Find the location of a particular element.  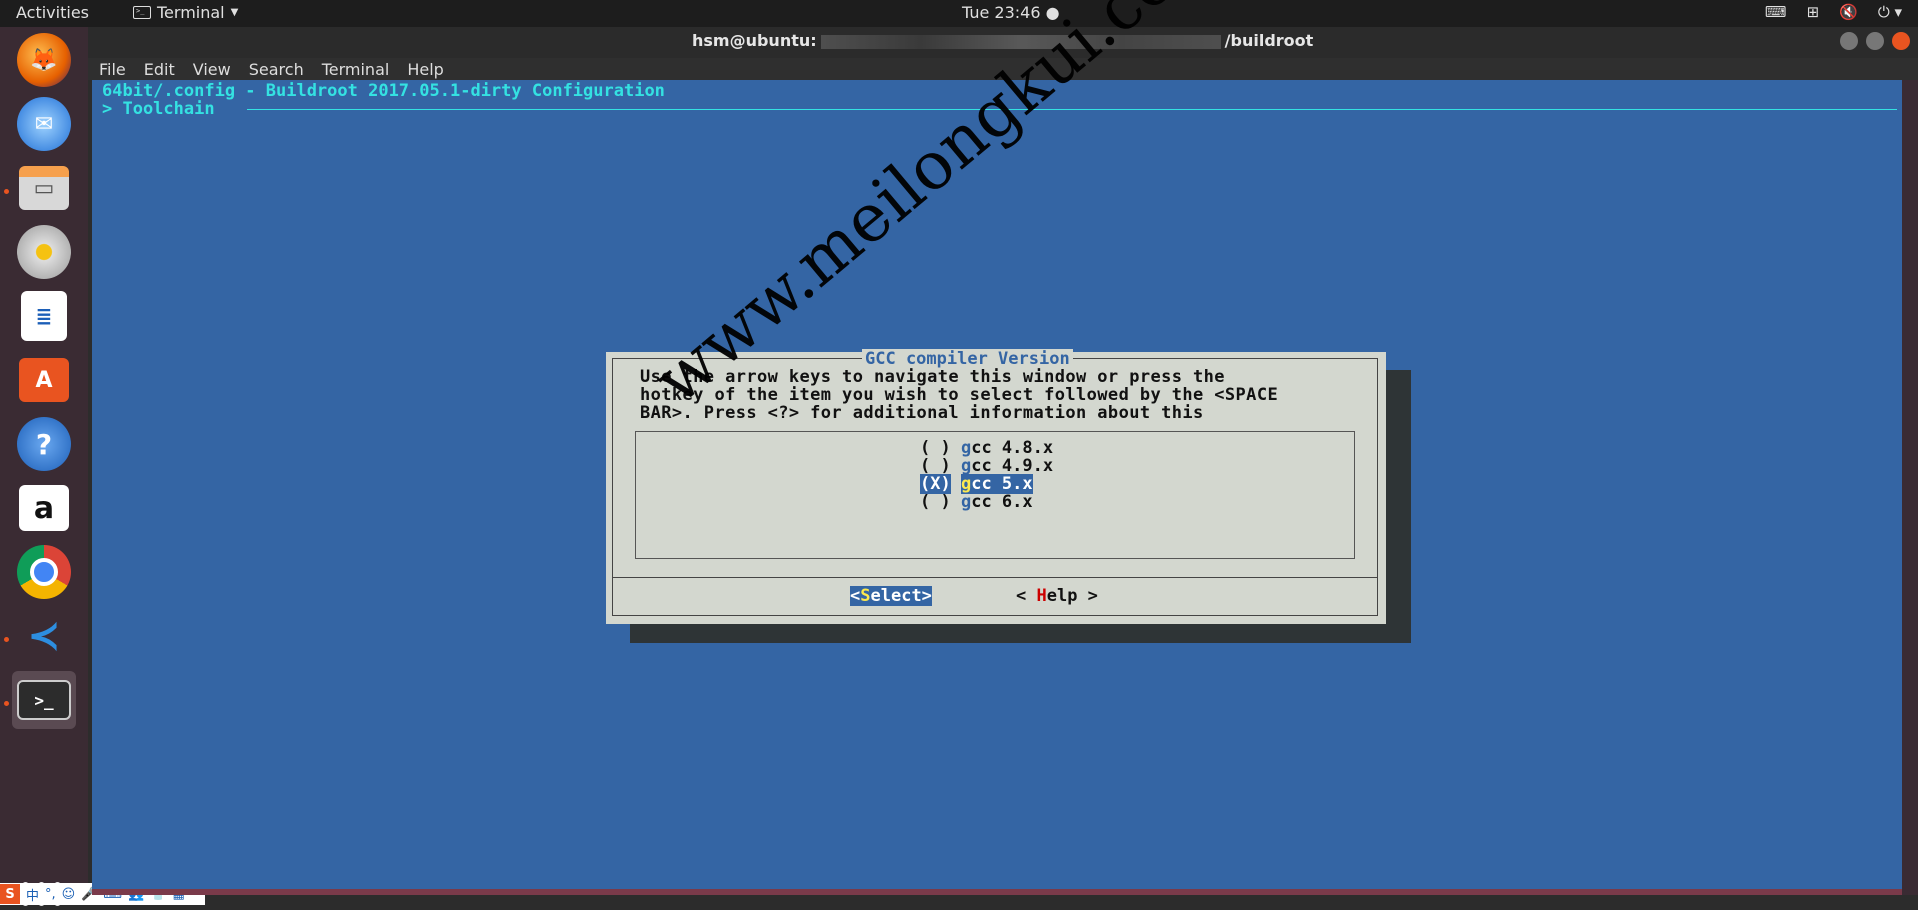

hotkey: H is located at coordinates (1041, 596).